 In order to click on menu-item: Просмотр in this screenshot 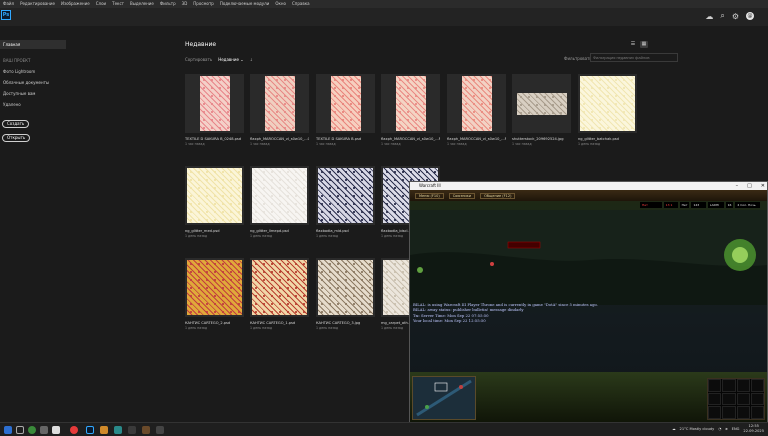, I will do `click(203, 4)`.